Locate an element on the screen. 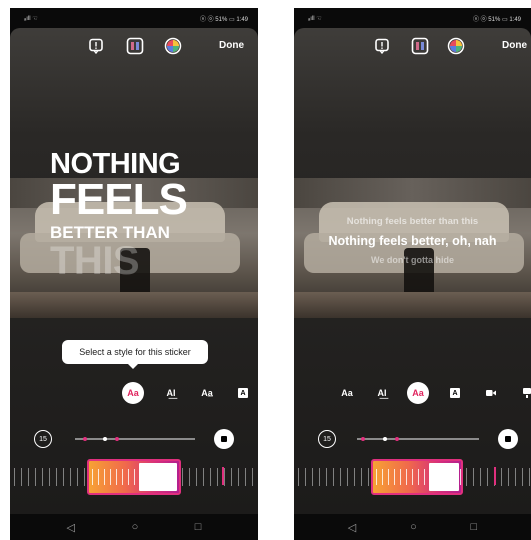 The height and width of the screenshot is (540, 531). video-style-icon is located at coordinates (491, 393).